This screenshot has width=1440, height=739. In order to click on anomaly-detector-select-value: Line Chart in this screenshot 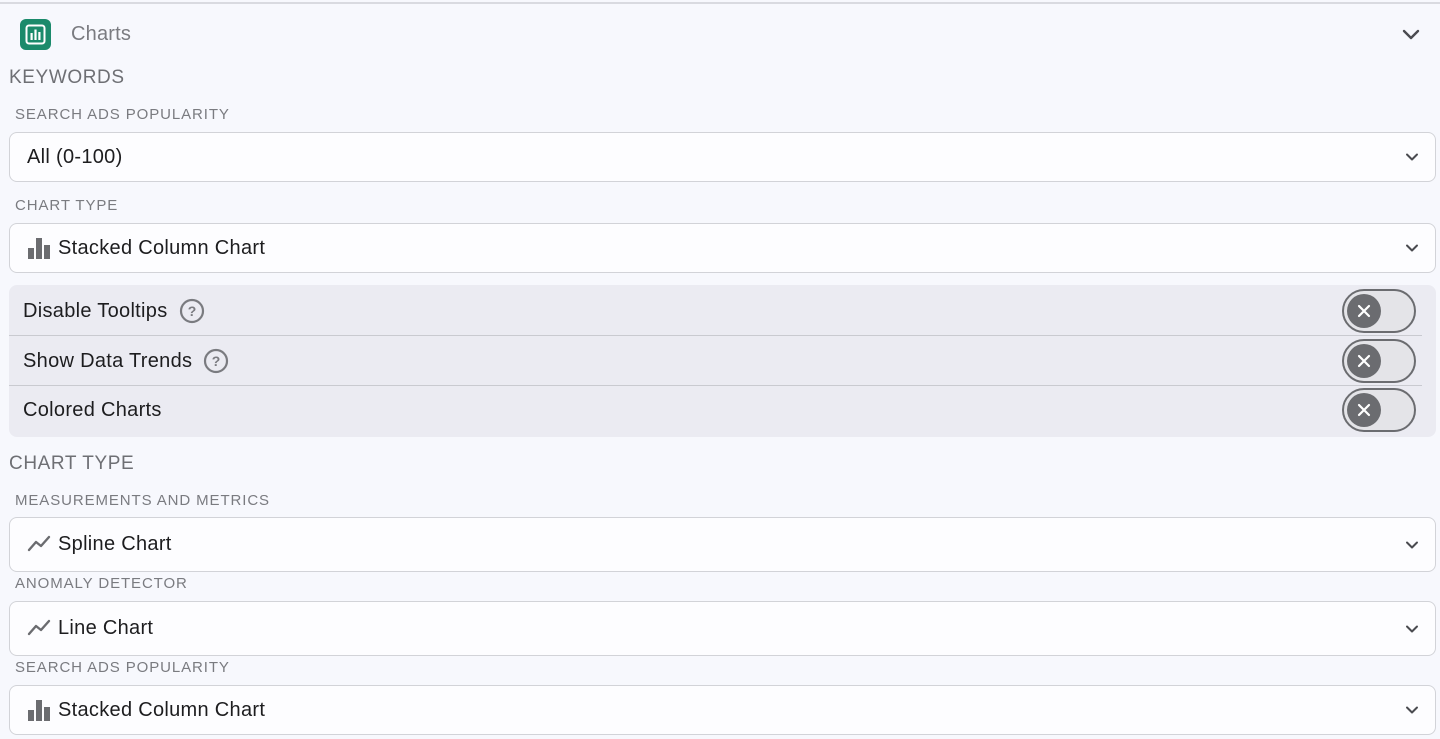, I will do `click(106, 628)`.